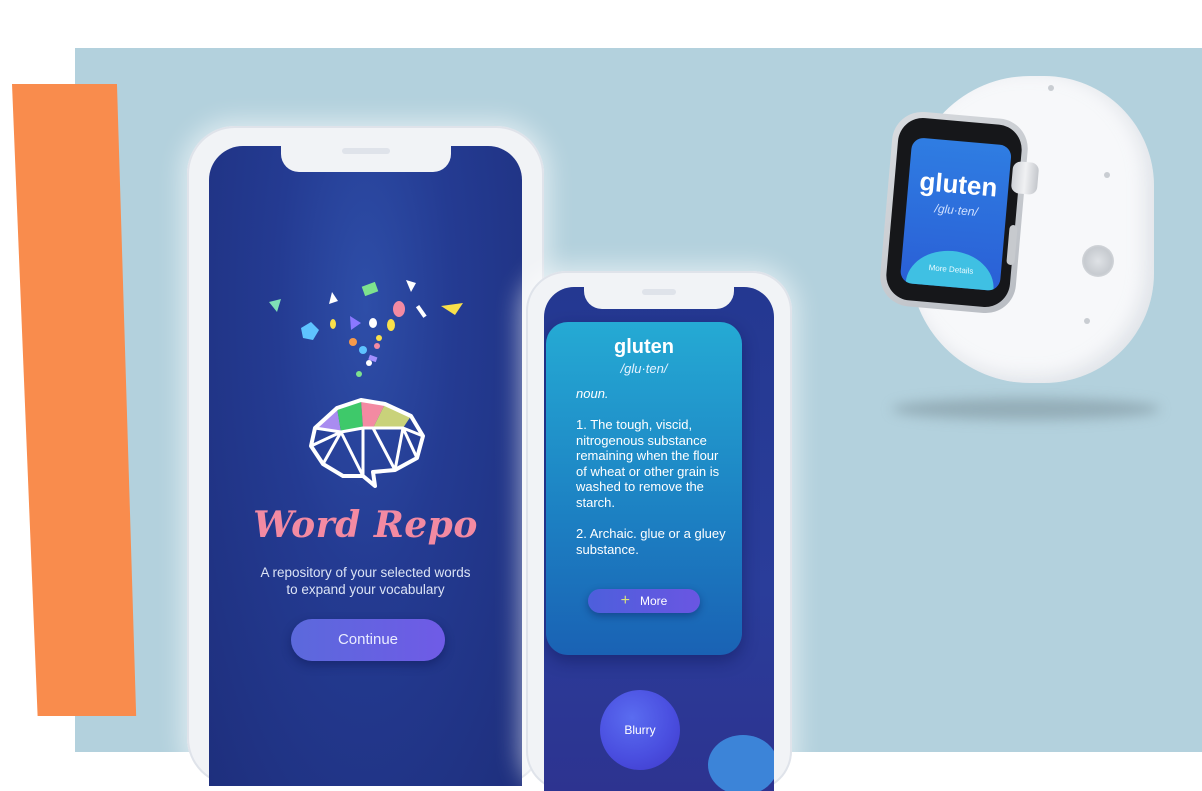  What do you see at coordinates (365, 525) in the screenshot?
I see `app-title: Word Repo` at bounding box center [365, 525].